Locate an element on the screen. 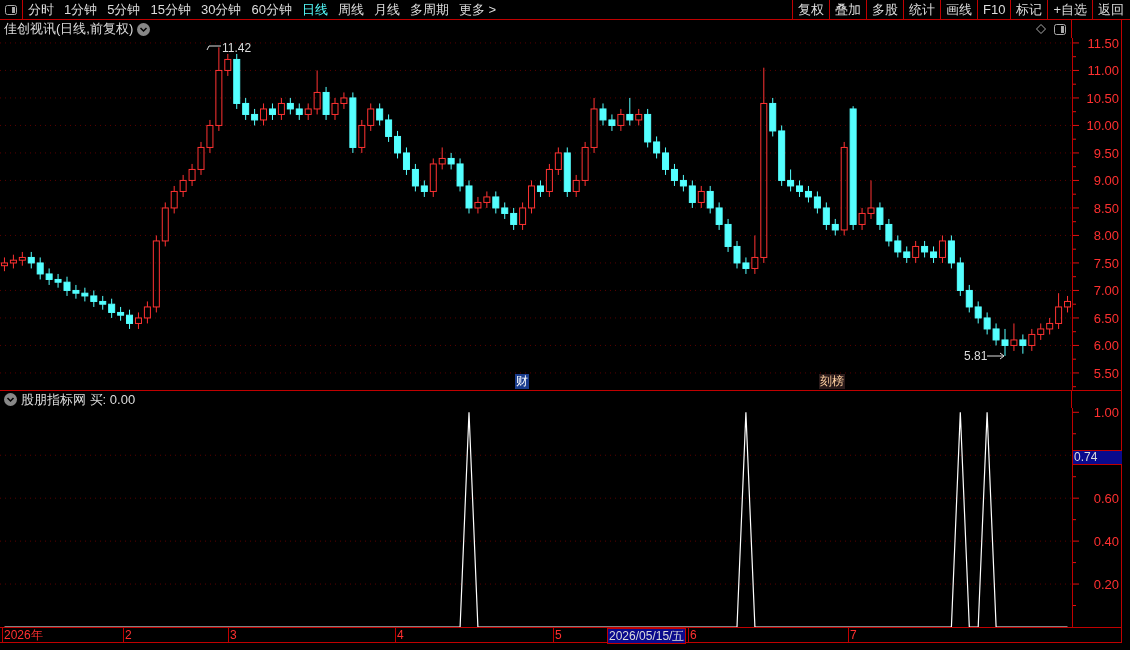 The image size is (1130, 650). time-axis-label: 3 is located at coordinates (232, 635).